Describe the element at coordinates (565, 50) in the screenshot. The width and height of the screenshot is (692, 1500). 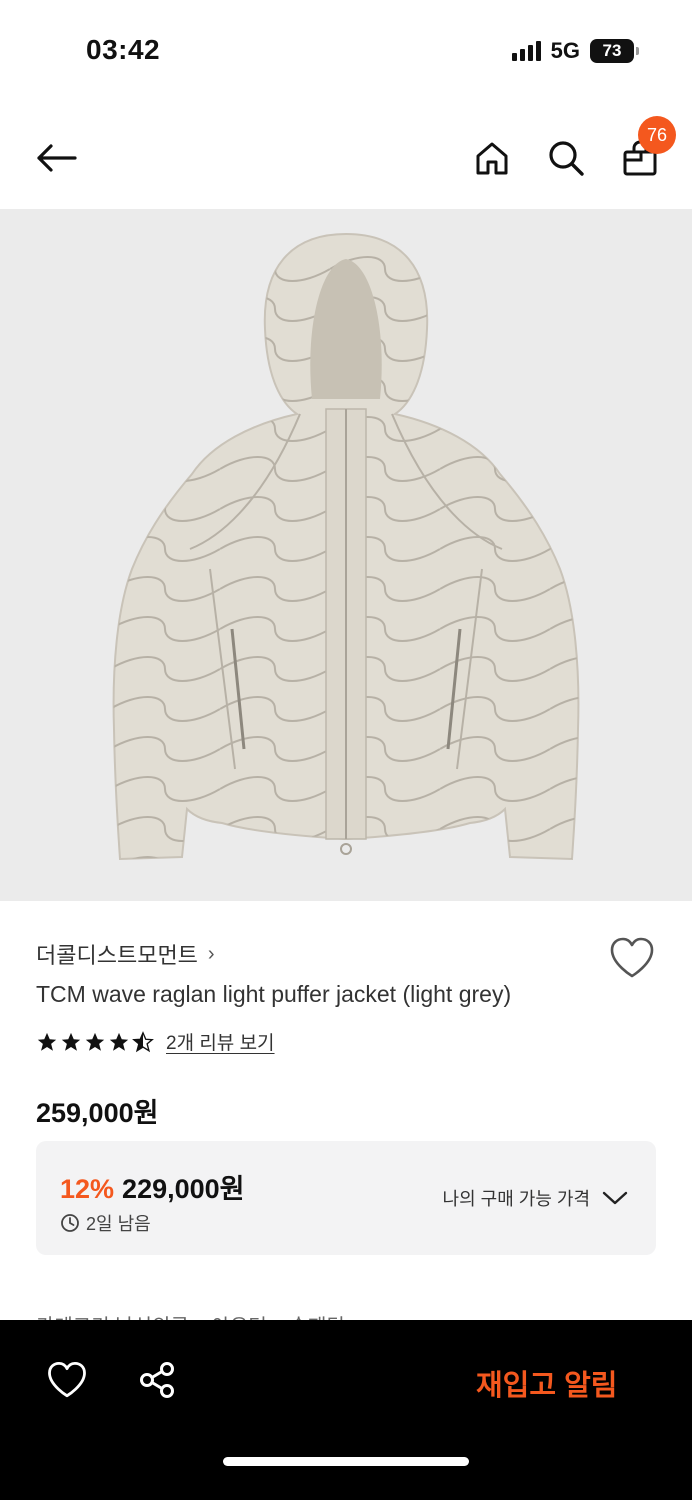
I see `network-type: 5G` at that location.